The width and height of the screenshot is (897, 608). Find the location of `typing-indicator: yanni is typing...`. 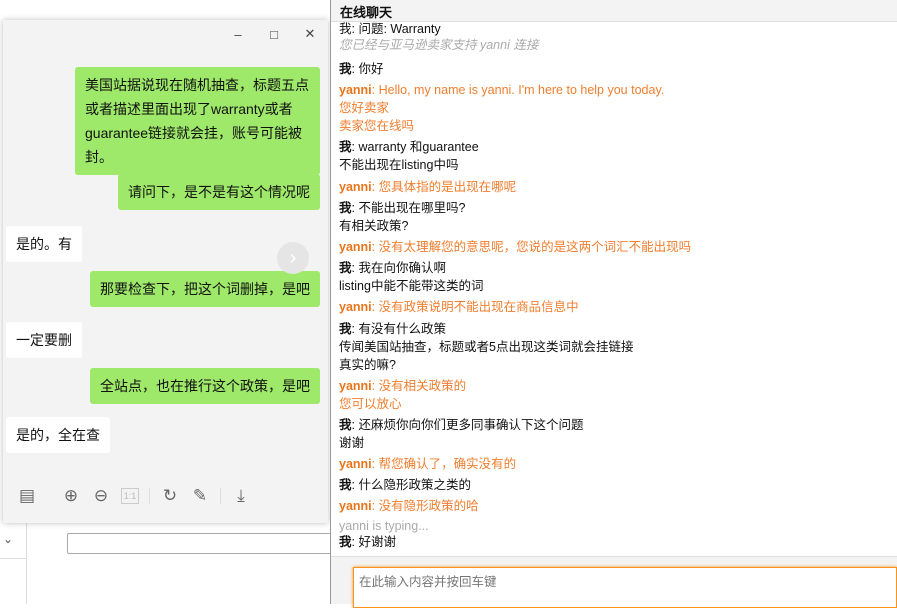

typing-indicator: yanni is typing... is located at coordinates (384, 526).